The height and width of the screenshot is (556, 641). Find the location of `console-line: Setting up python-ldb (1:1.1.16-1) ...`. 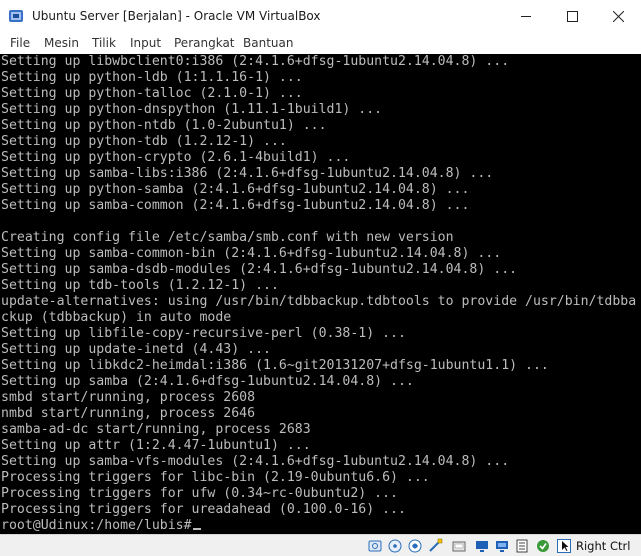

console-line: Setting up python-ldb (1:1.1.16-1) ... is located at coordinates (152, 77).